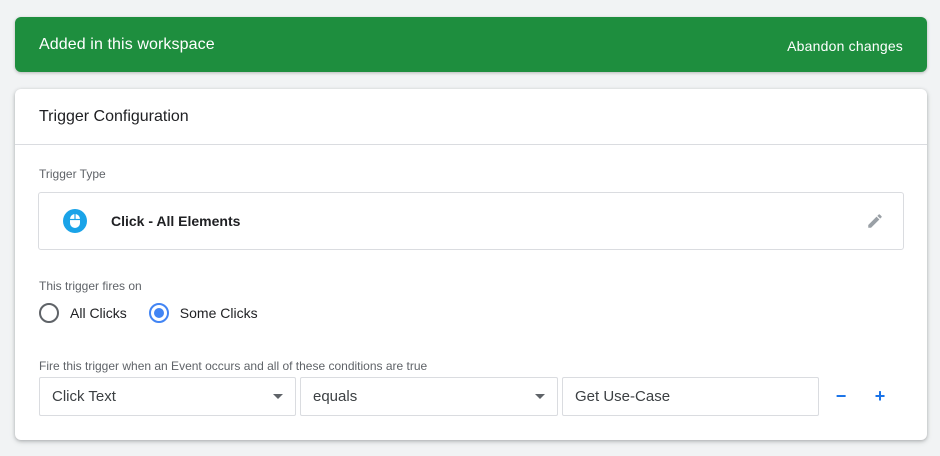  Describe the element at coordinates (429, 396) in the screenshot. I see `operator-select: equals` at that location.